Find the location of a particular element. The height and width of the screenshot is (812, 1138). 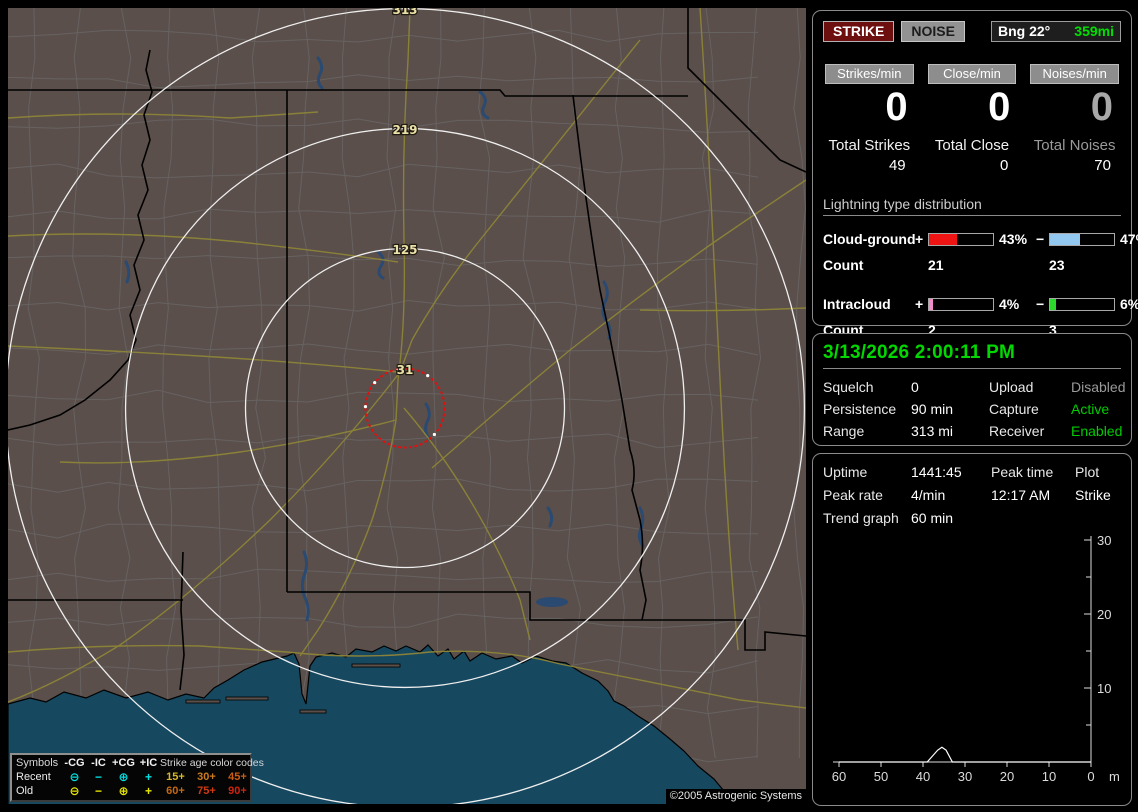

peak-rate-value: 4/min is located at coordinates (928, 495).